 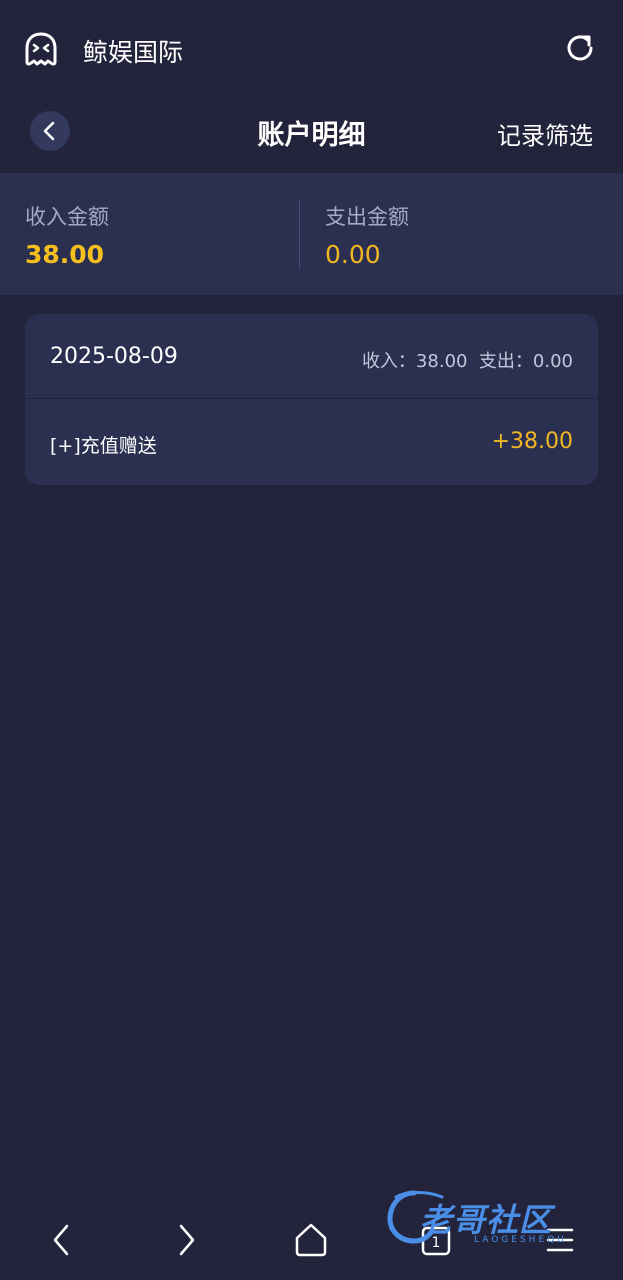 What do you see at coordinates (311, 356) in the screenshot?
I see `record-date-header: 2025-08-09 收入：38.00 支出：0.00` at bounding box center [311, 356].